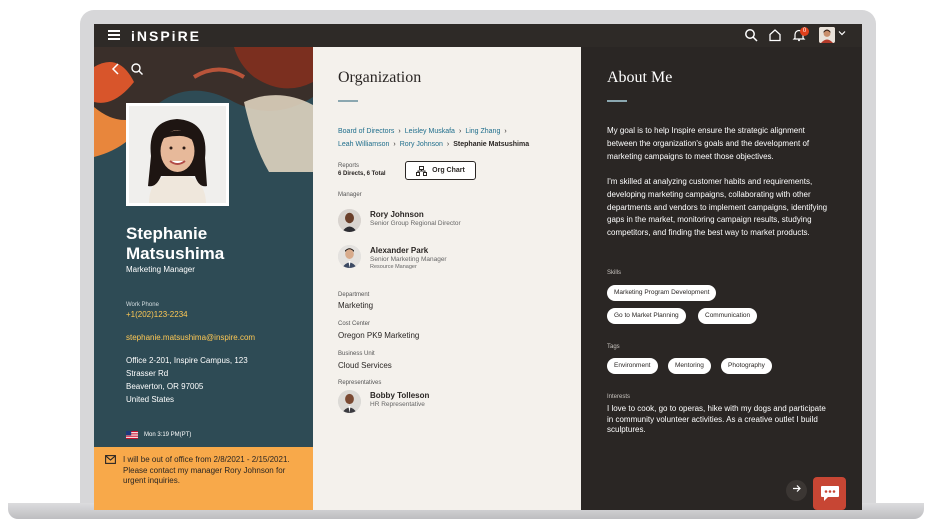 The height and width of the screenshot is (521, 932). I want to click on breadcrumb-link: Leisley Muskafa, so click(430, 131).